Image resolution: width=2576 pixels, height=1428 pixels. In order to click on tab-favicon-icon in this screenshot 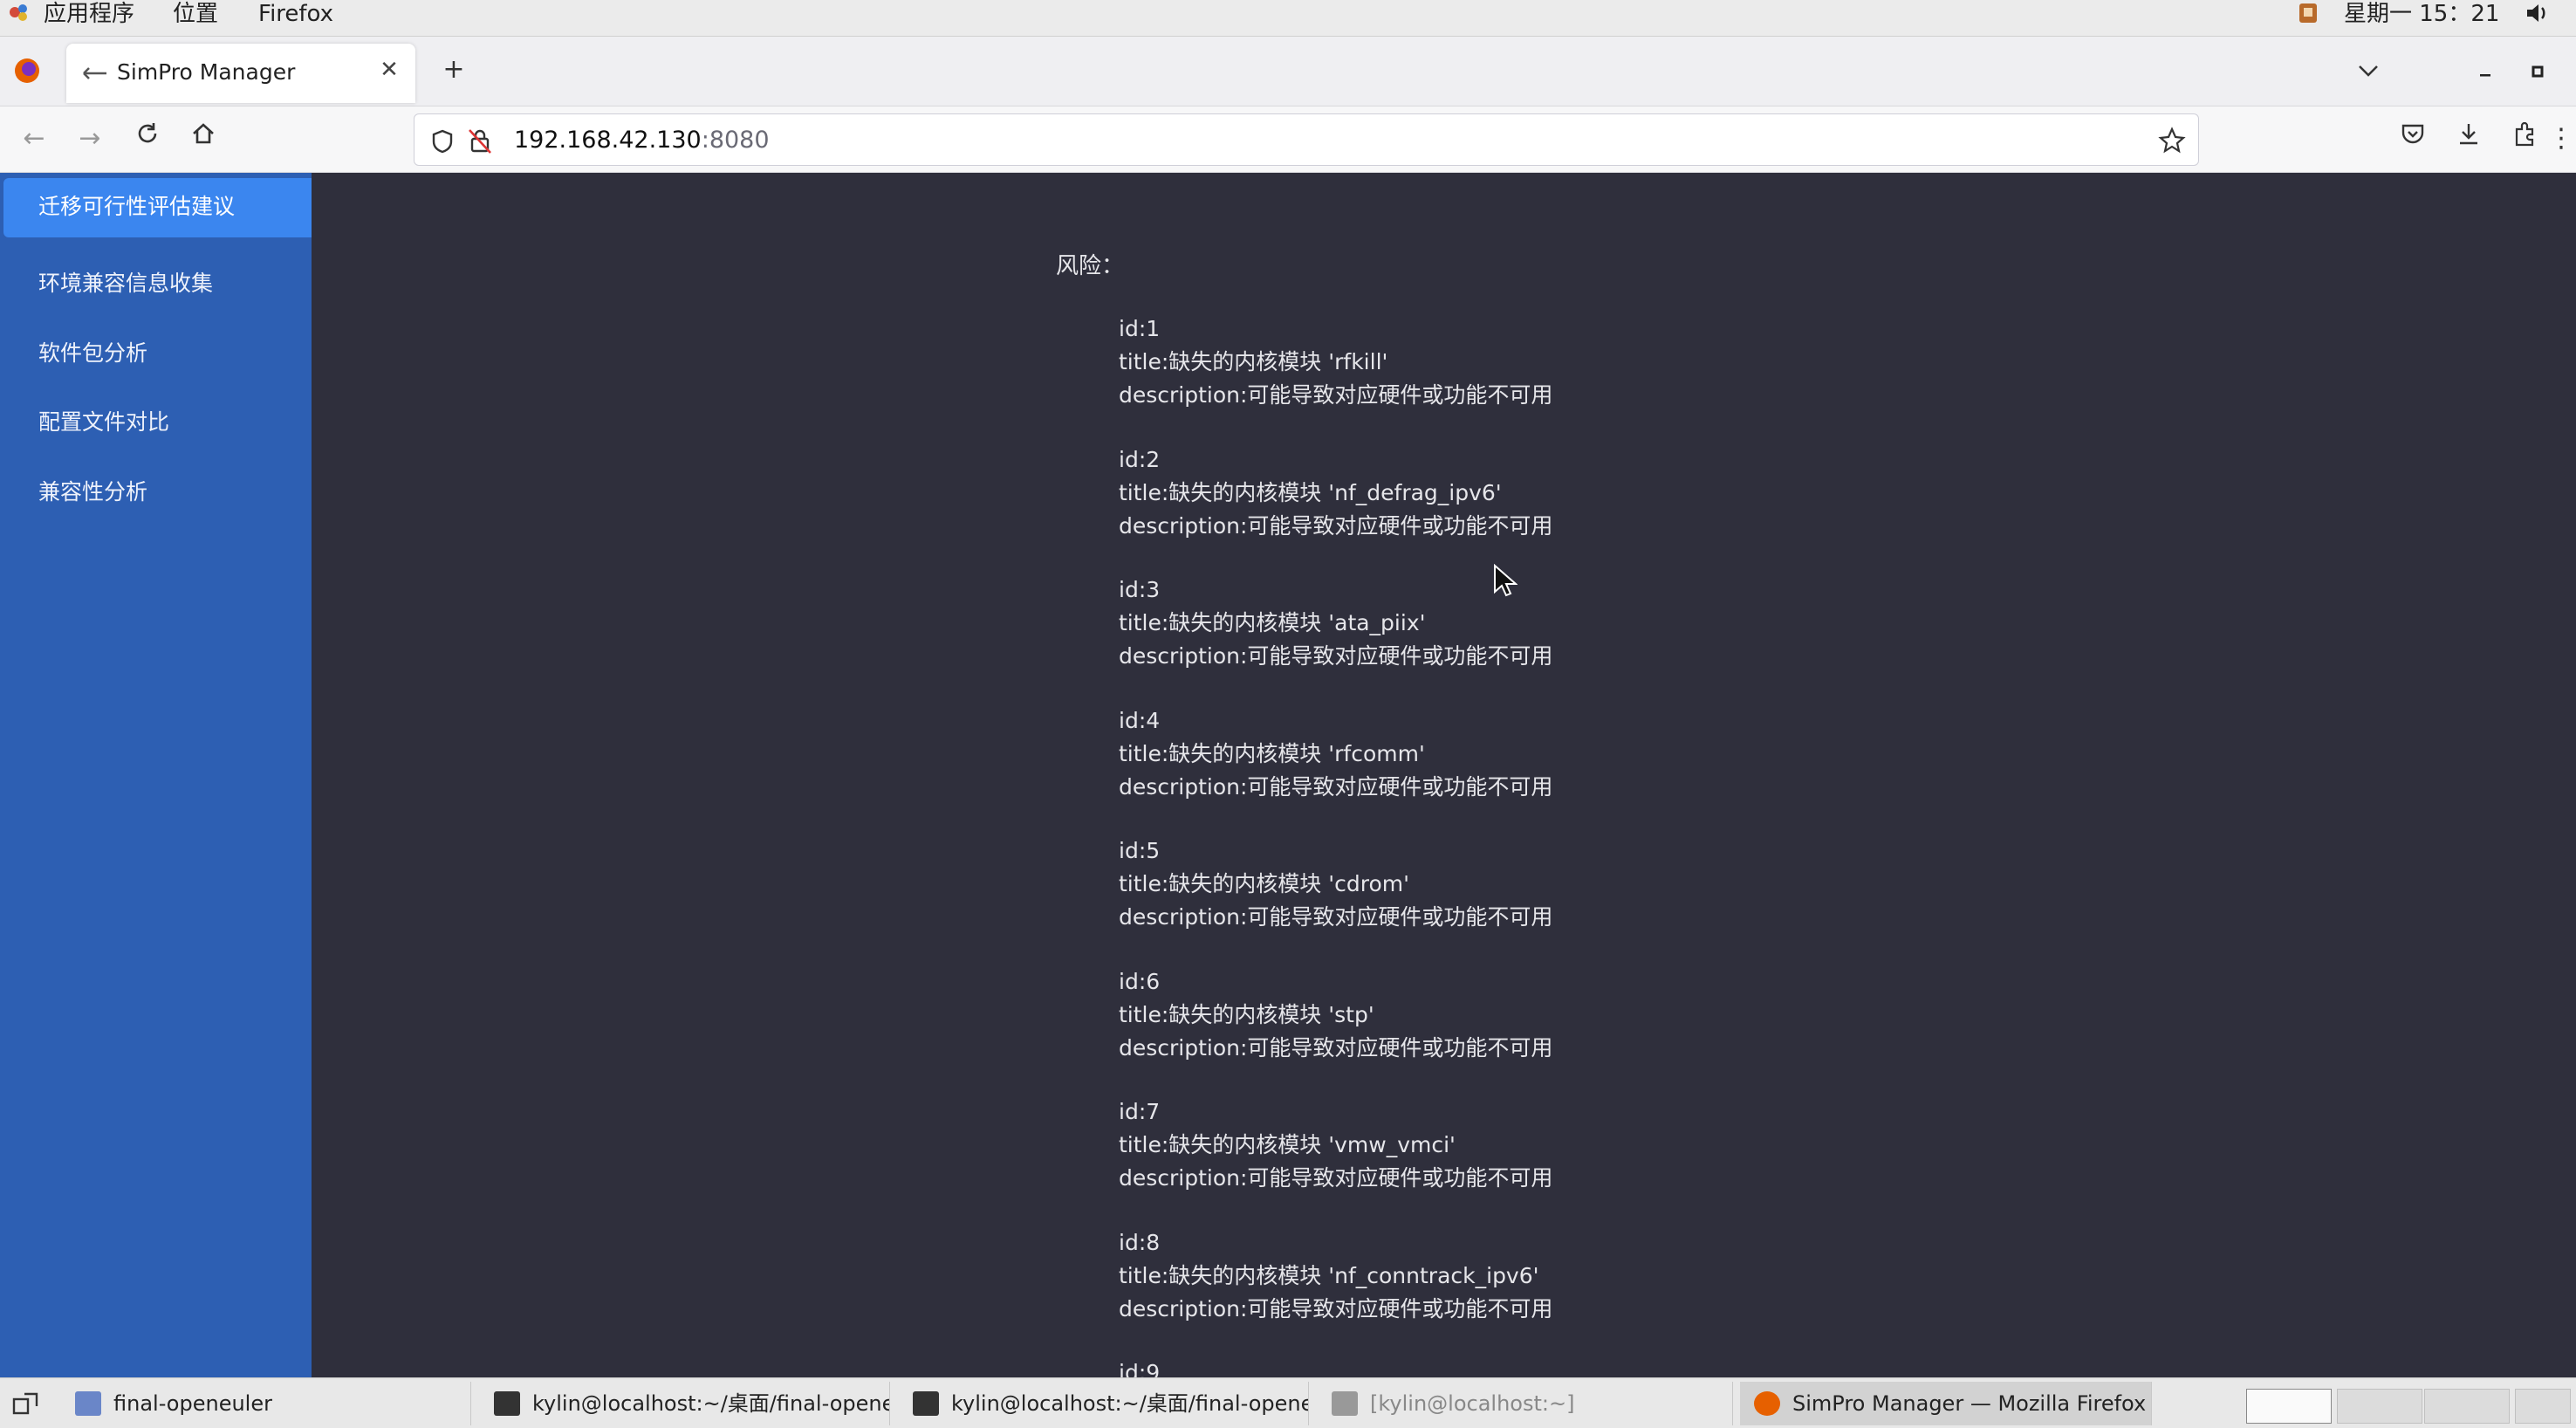, I will do `click(96, 73)`.